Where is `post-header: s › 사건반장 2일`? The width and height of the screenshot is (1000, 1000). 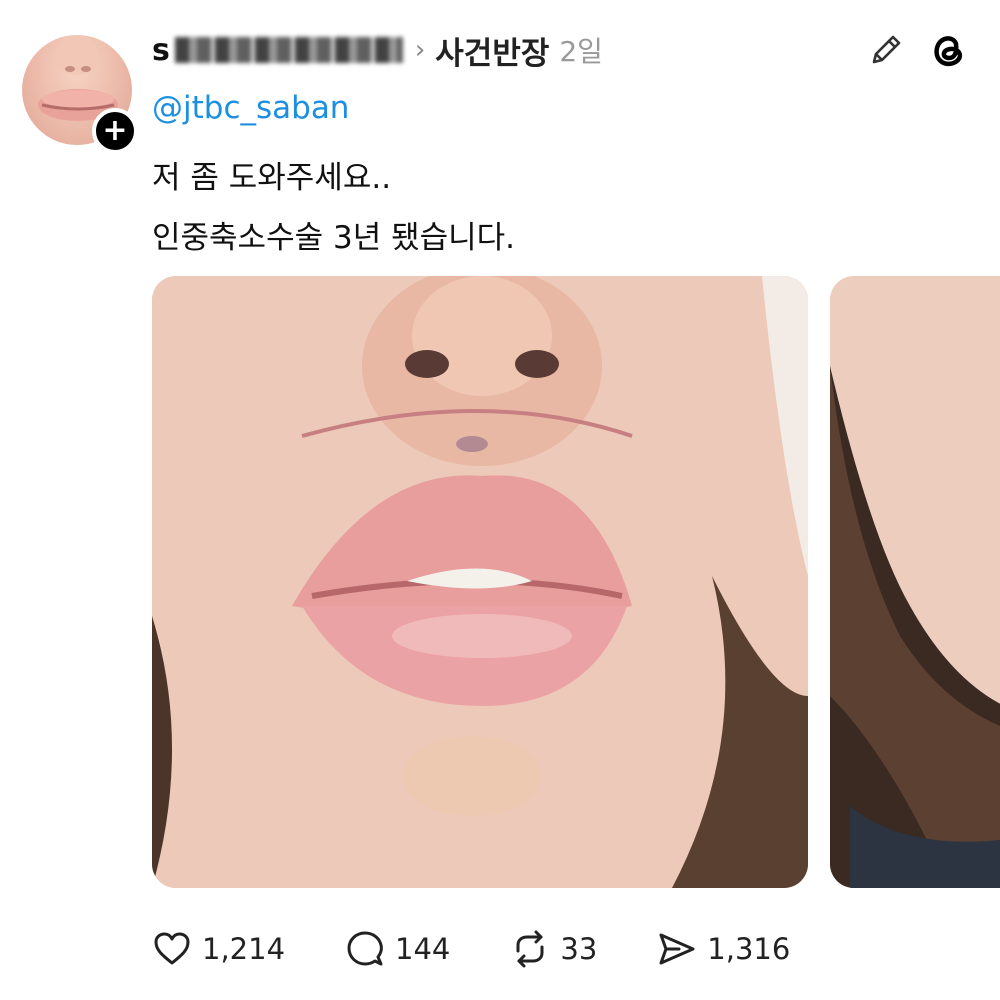
post-header: s › 사건반장 2일 is located at coordinates (377, 50).